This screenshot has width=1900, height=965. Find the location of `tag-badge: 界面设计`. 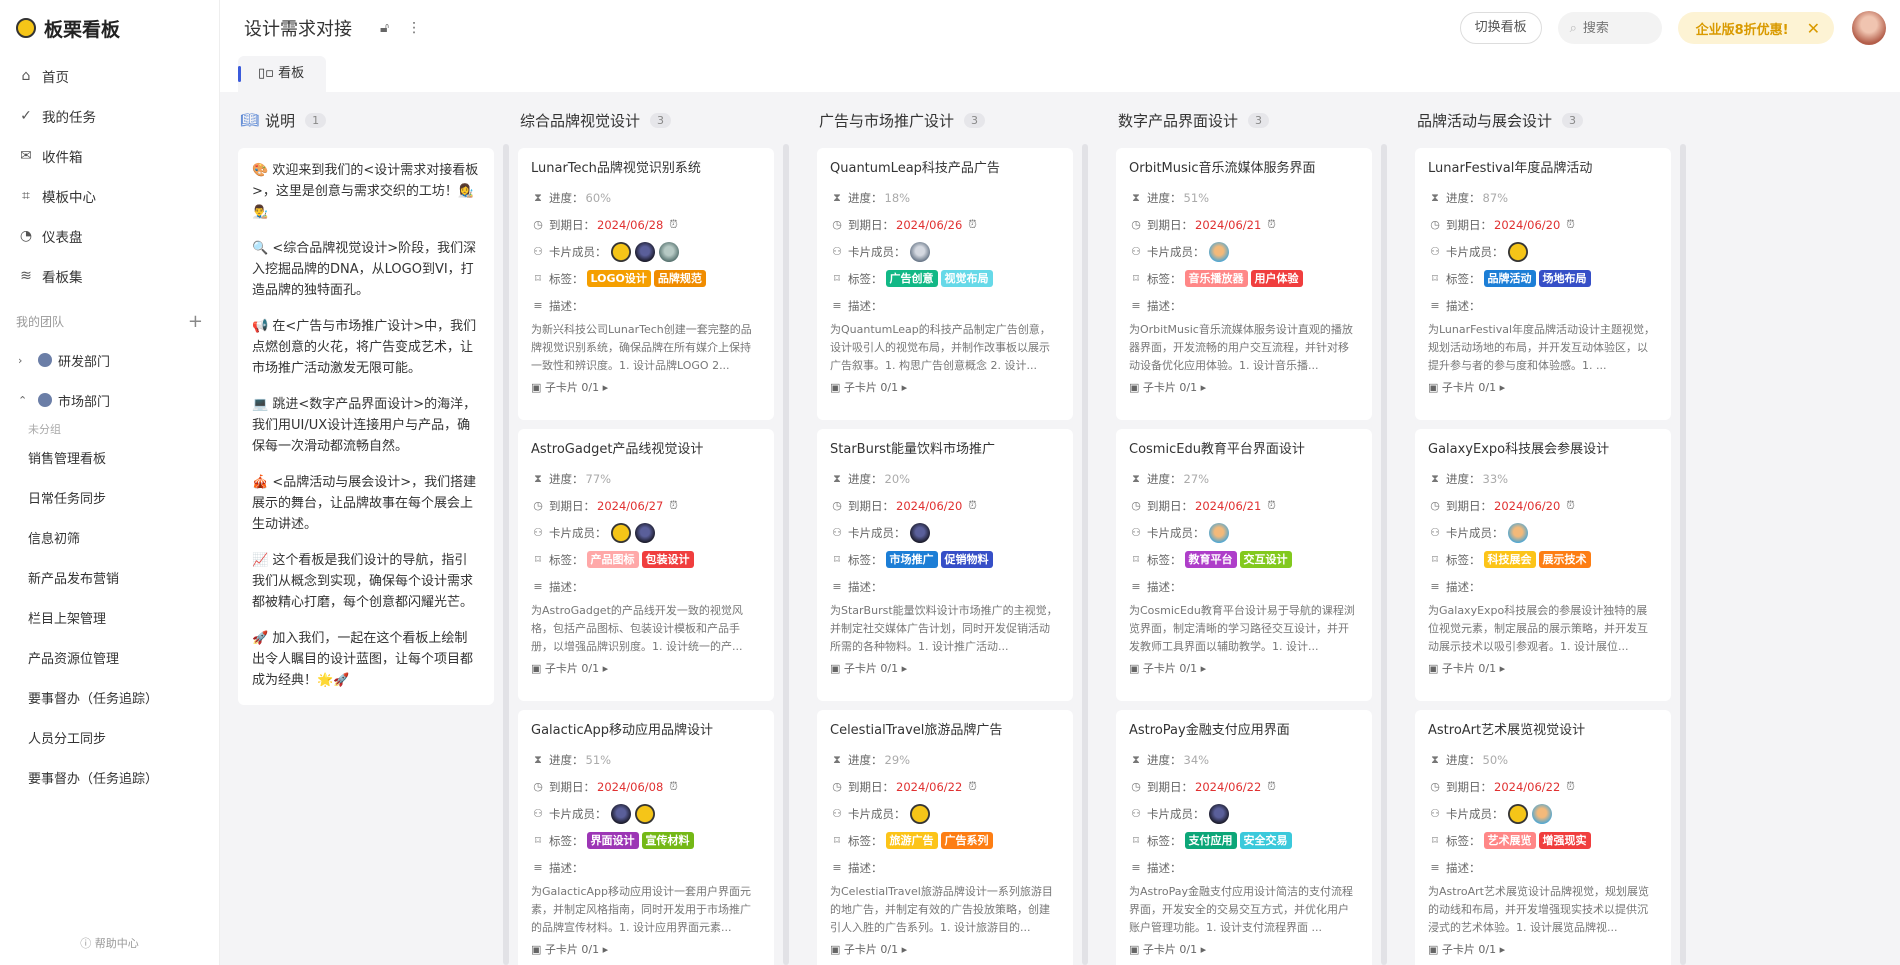

tag-badge: 界面设计 is located at coordinates (612, 840).